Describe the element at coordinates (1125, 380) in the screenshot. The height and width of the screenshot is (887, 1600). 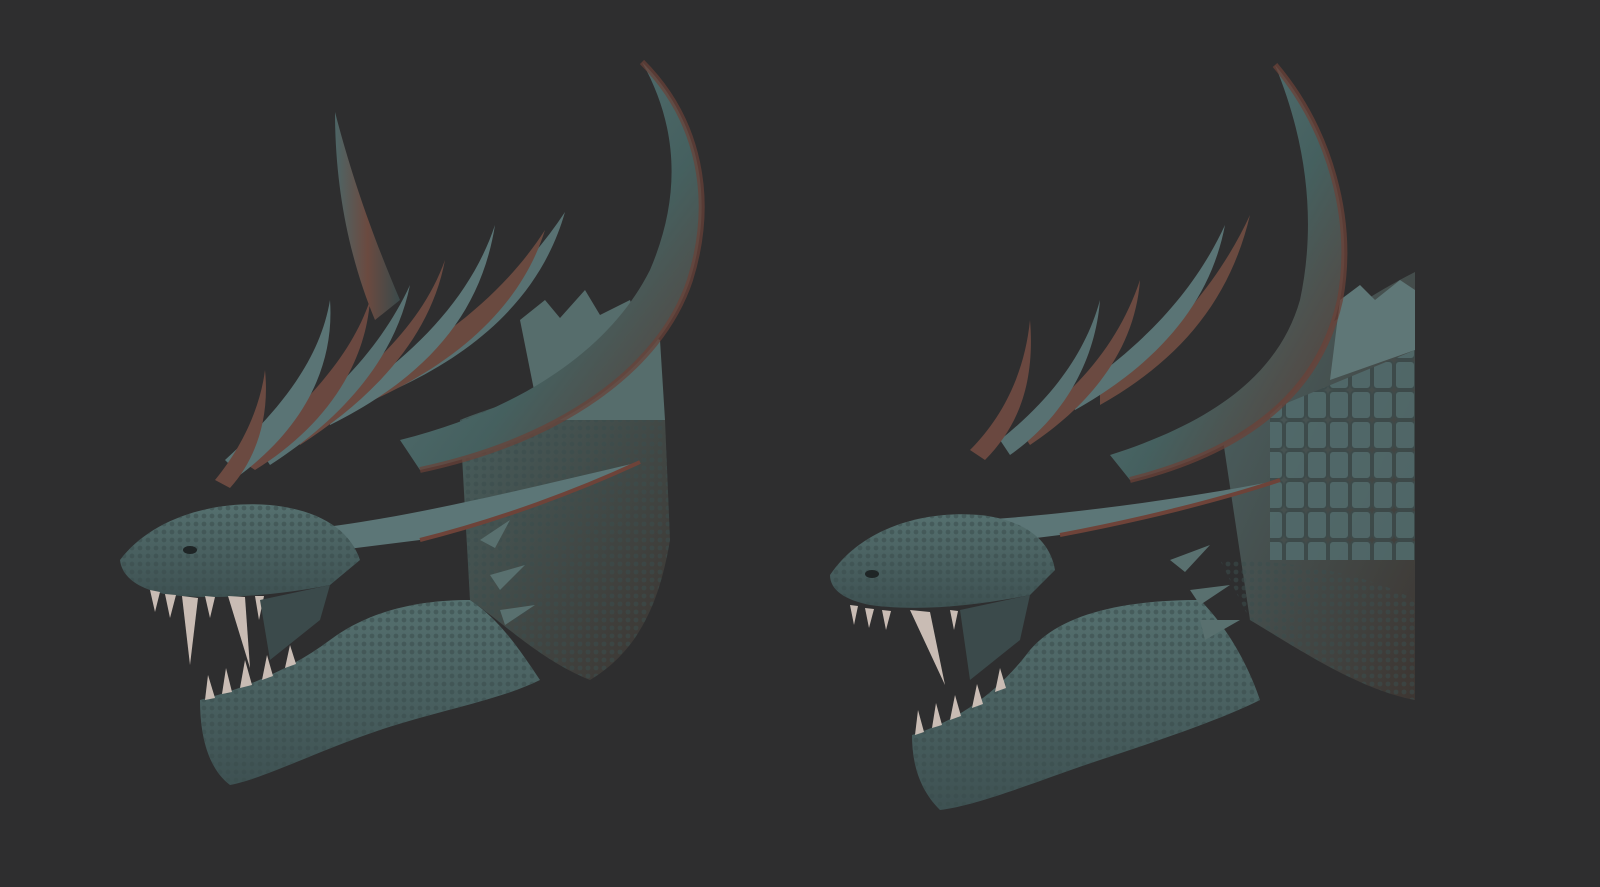
I see `head-crest-spikes` at that location.